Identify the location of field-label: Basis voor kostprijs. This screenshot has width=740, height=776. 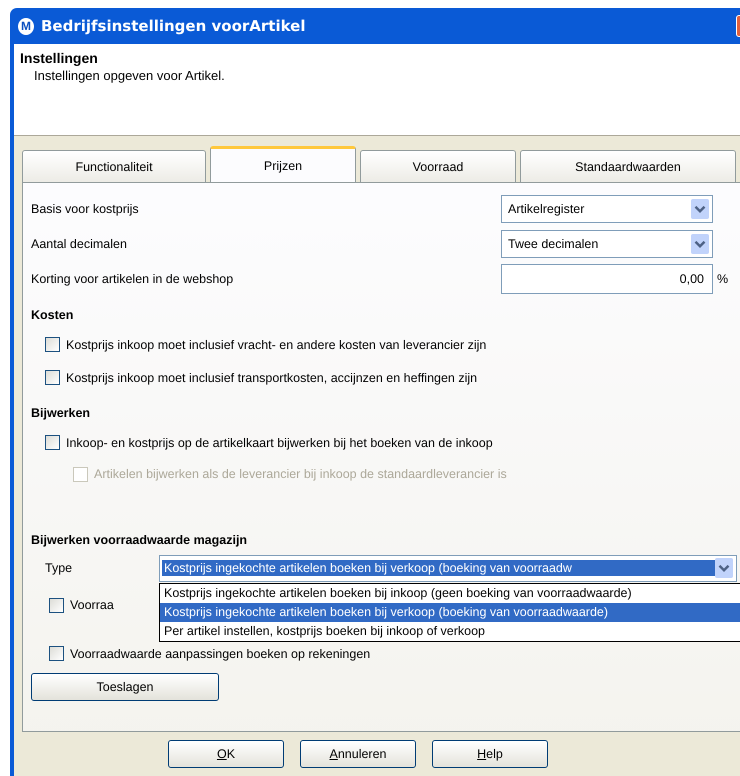
(85, 209).